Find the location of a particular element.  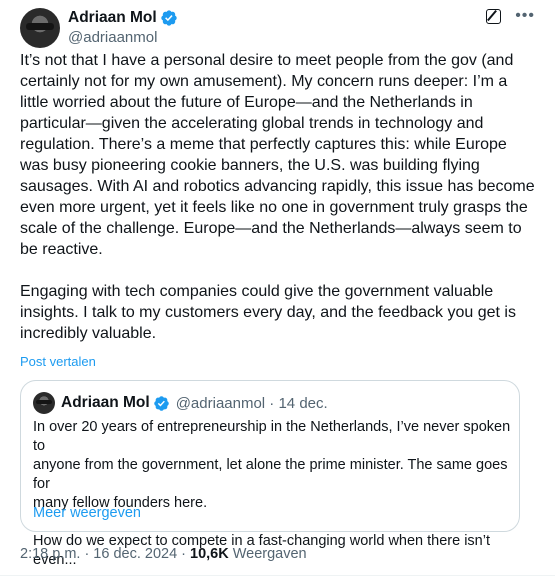

top-actions: ••• is located at coordinates (510, 16).